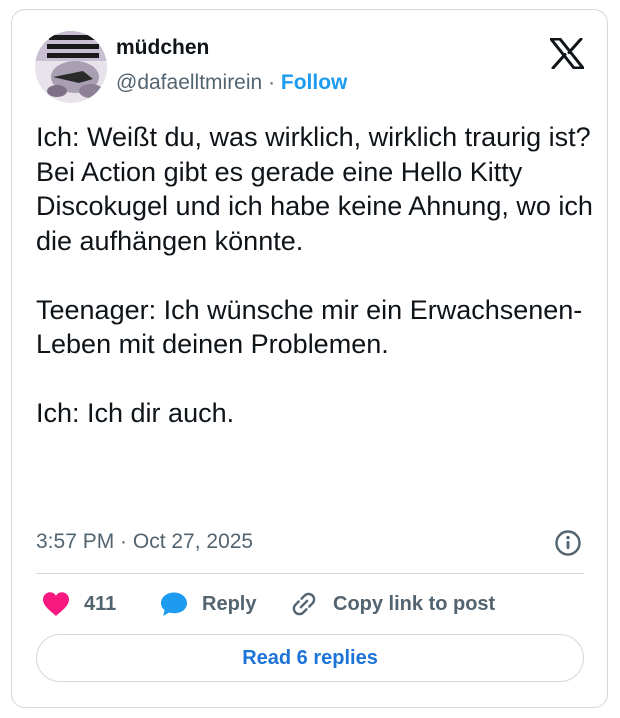 This screenshot has height=718, width=620. Describe the element at coordinates (229, 603) in the screenshot. I see `reply-label: Reply` at that location.